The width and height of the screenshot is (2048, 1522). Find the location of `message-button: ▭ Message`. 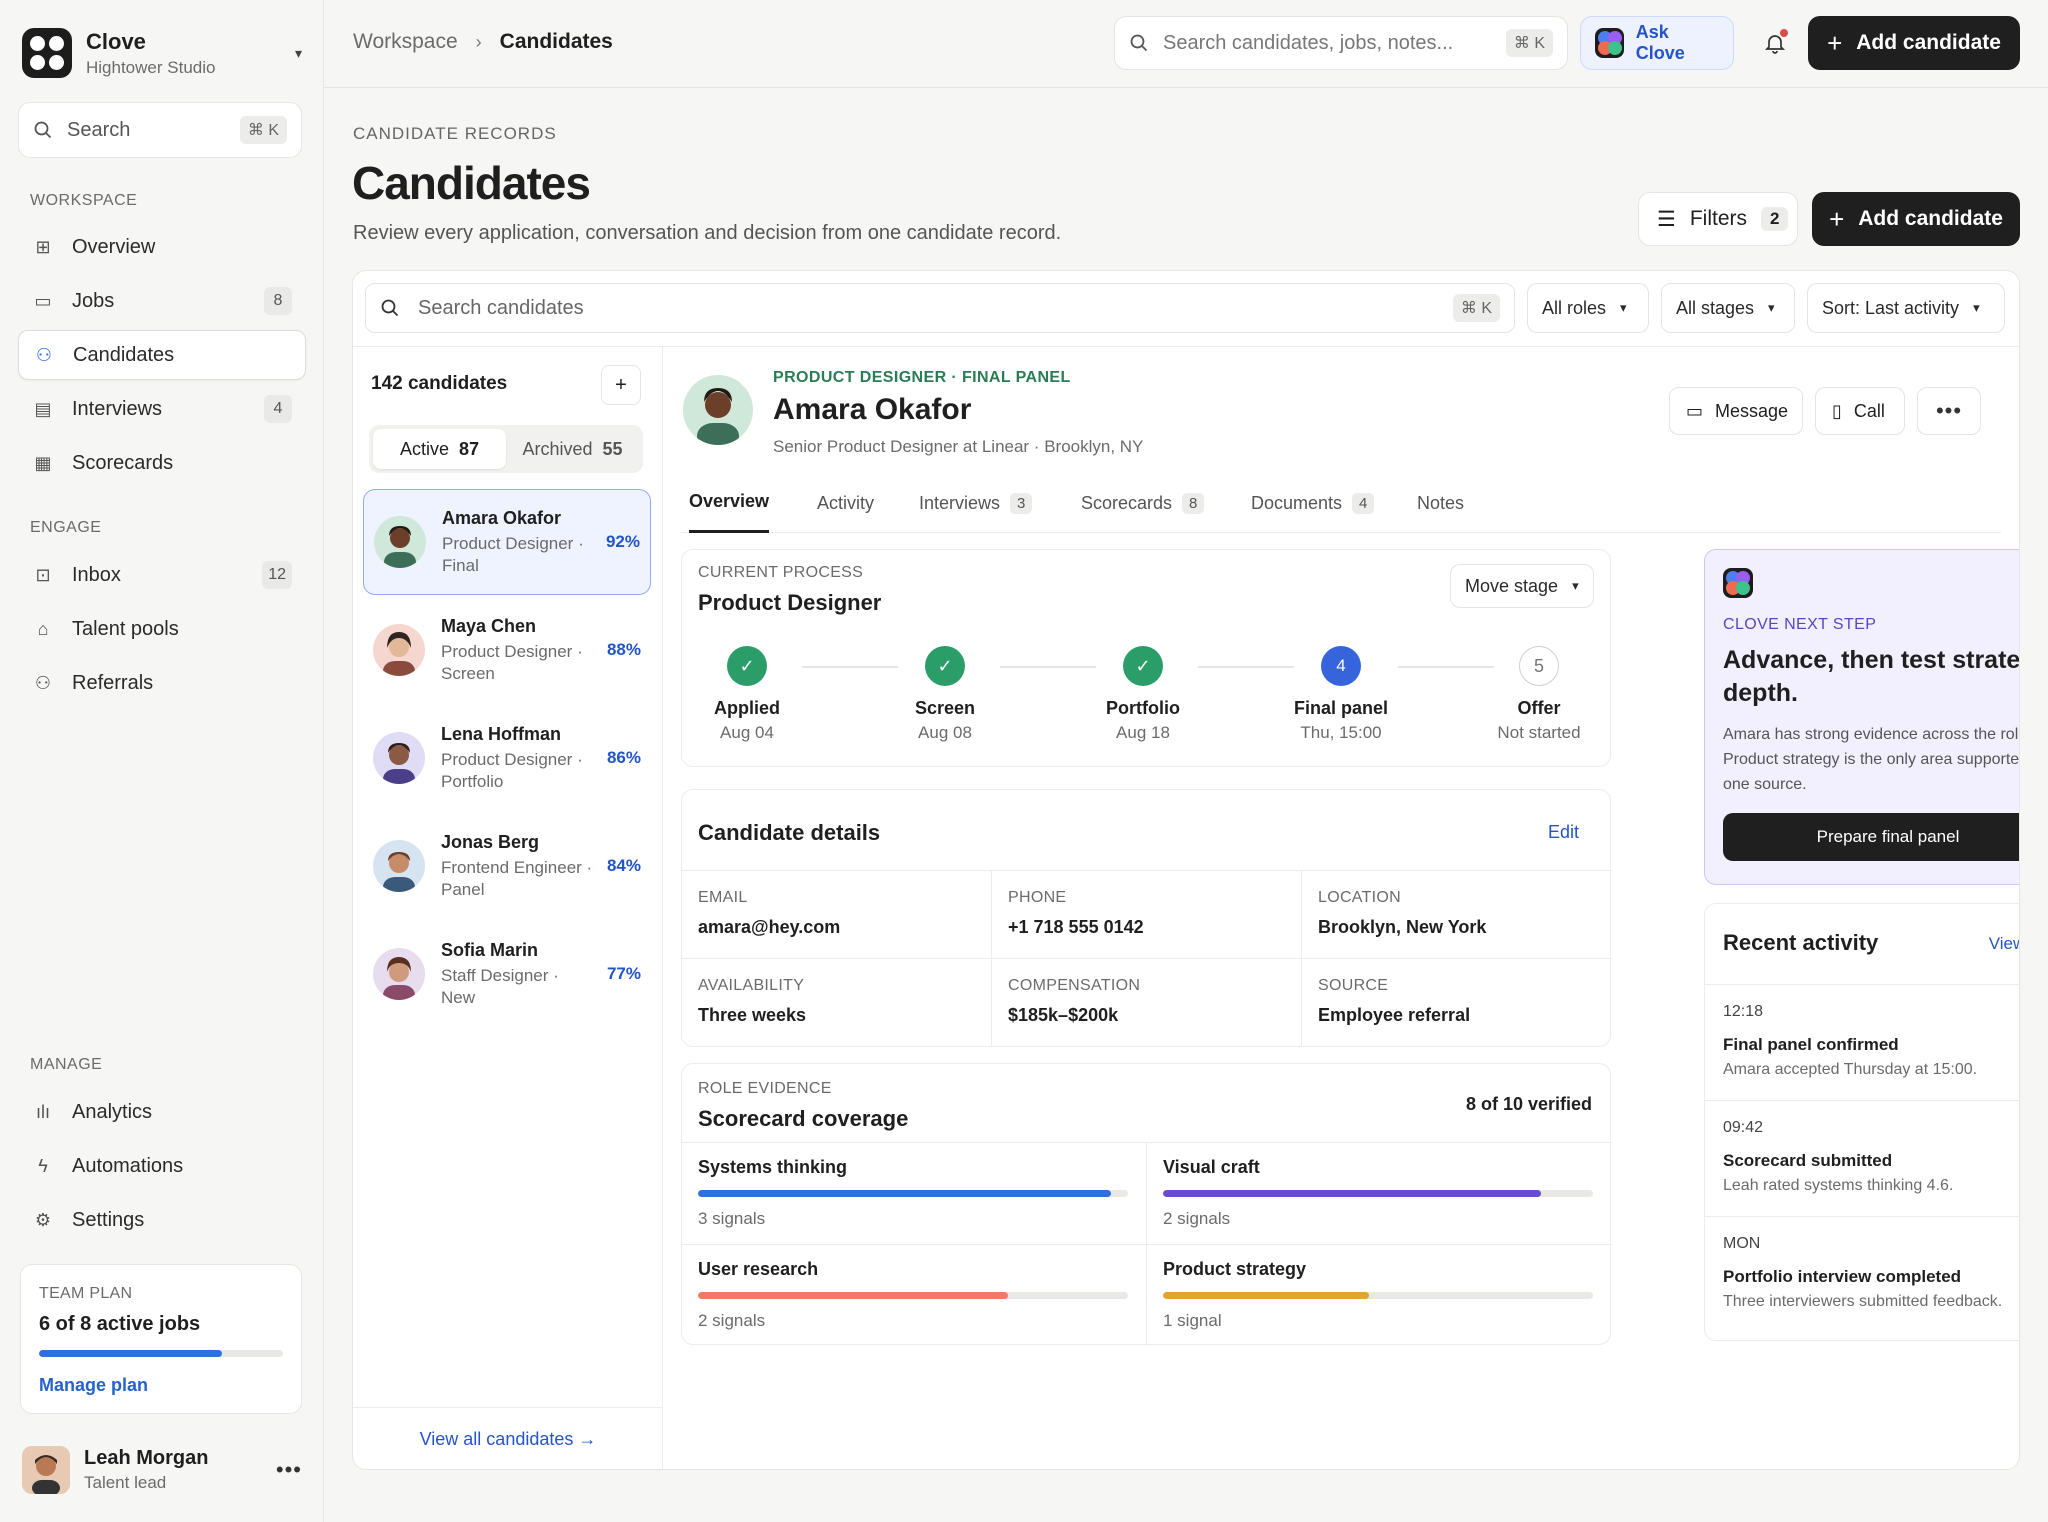

message-button: ▭ Message is located at coordinates (1736, 411).